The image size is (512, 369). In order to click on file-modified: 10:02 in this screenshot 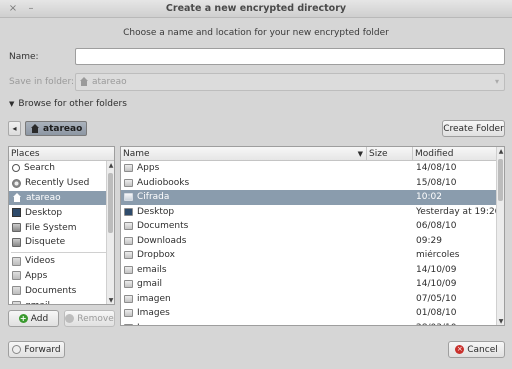, I will do `click(429, 197)`.